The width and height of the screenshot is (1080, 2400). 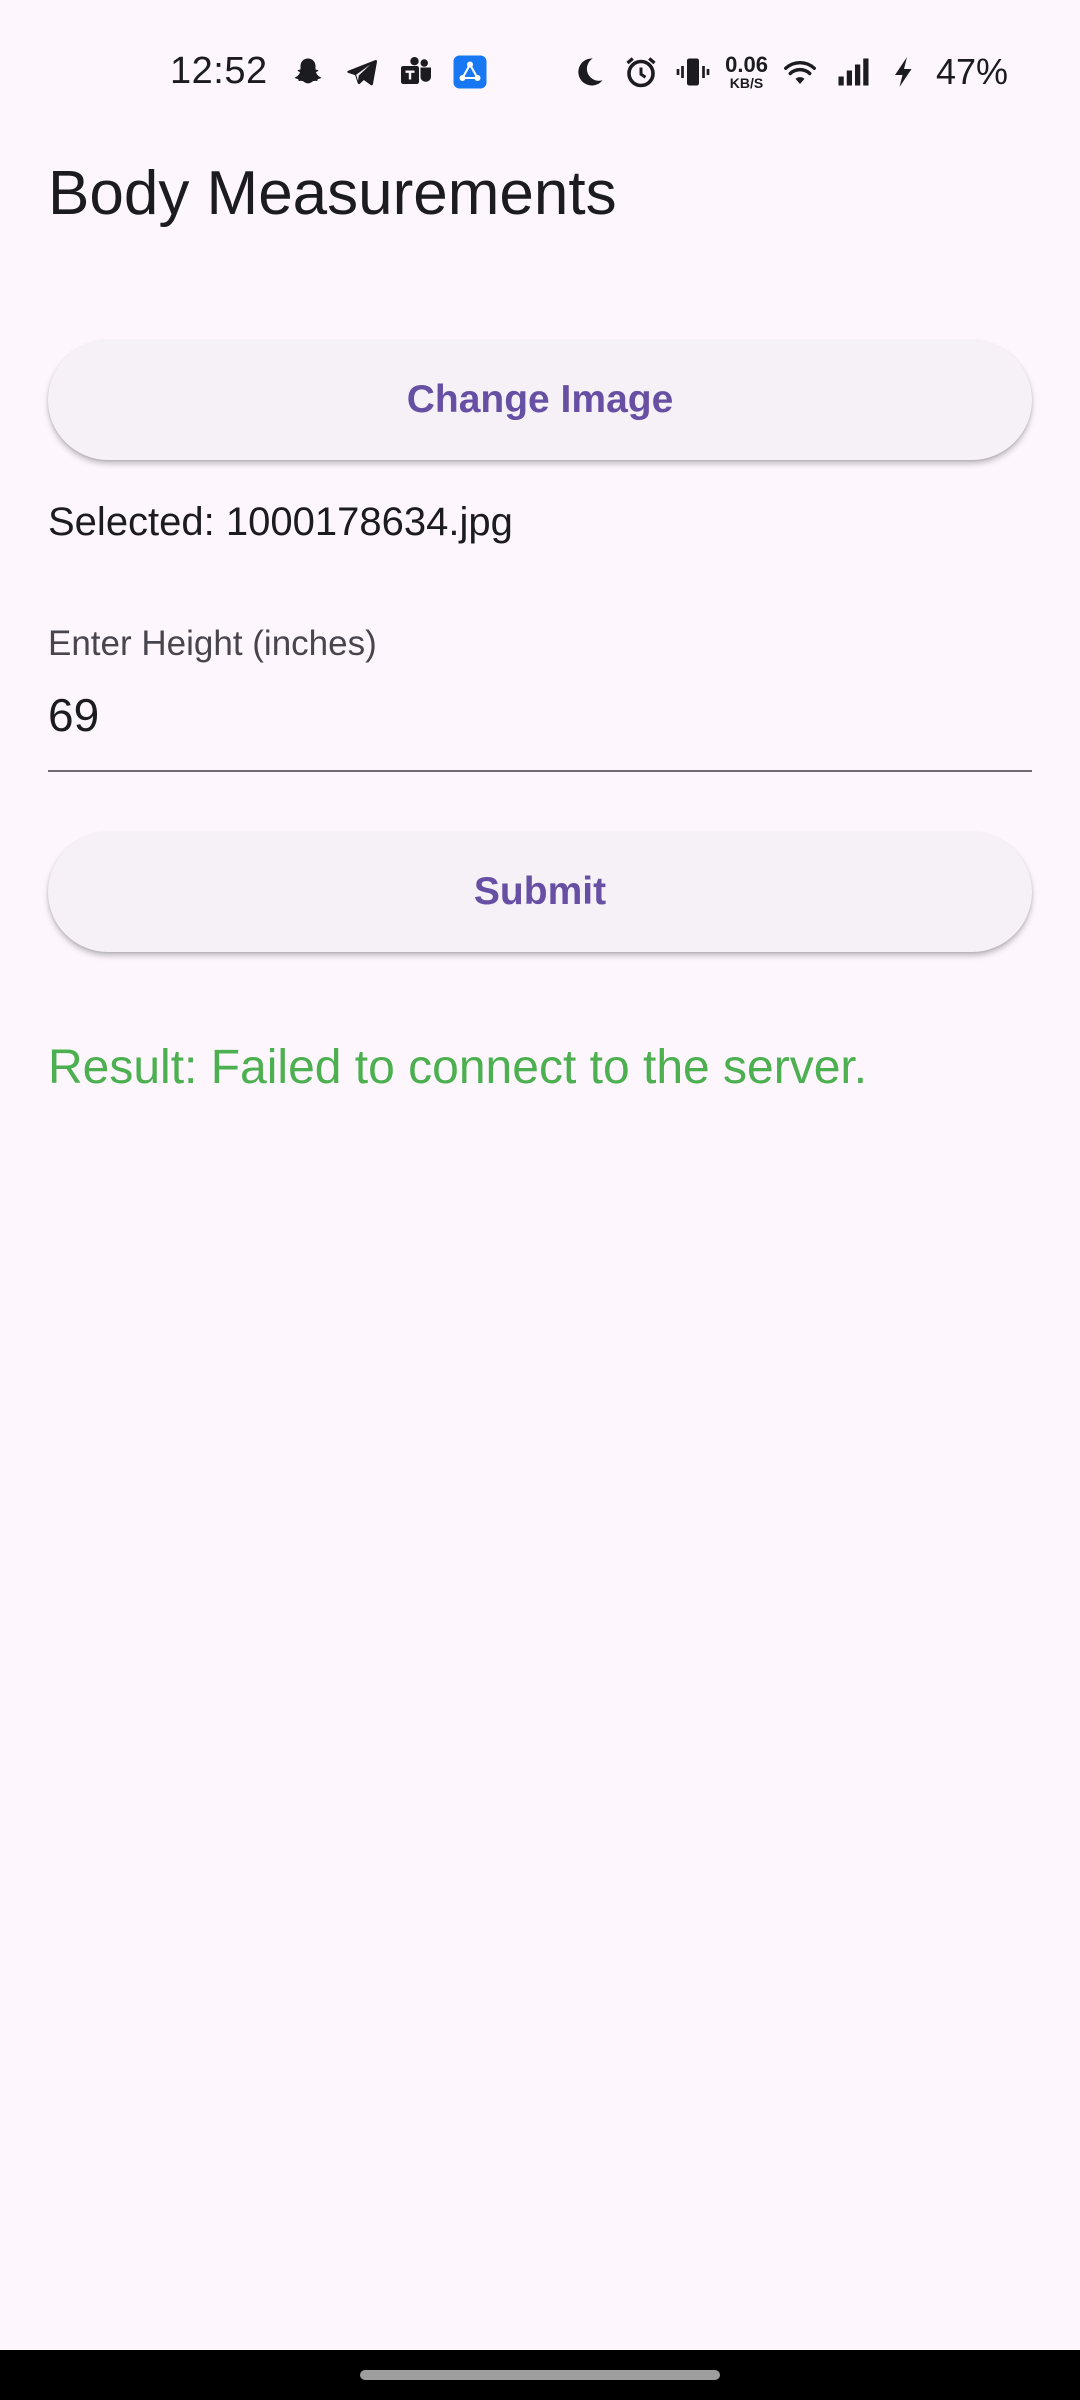 What do you see at coordinates (971, 71) in the screenshot?
I see `battery-percentage: 47%` at bounding box center [971, 71].